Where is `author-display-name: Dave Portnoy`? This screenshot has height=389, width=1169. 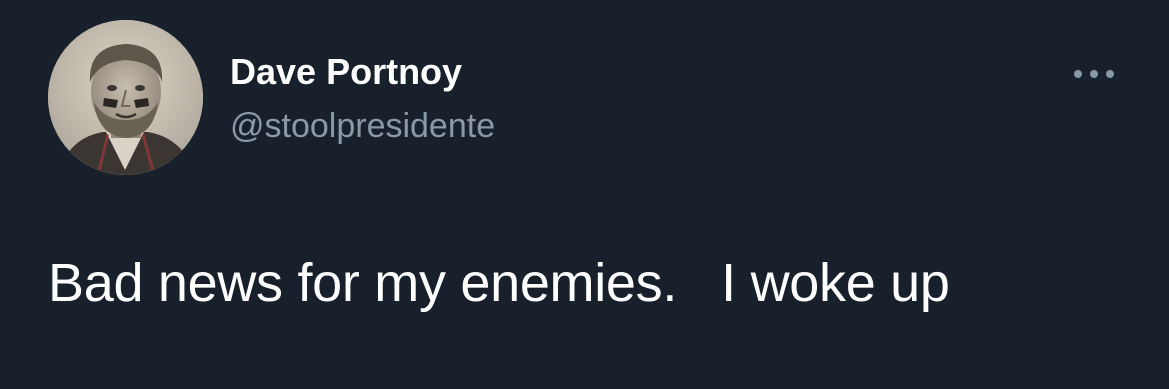 author-display-name: Dave Portnoy is located at coordinates (346, 72).